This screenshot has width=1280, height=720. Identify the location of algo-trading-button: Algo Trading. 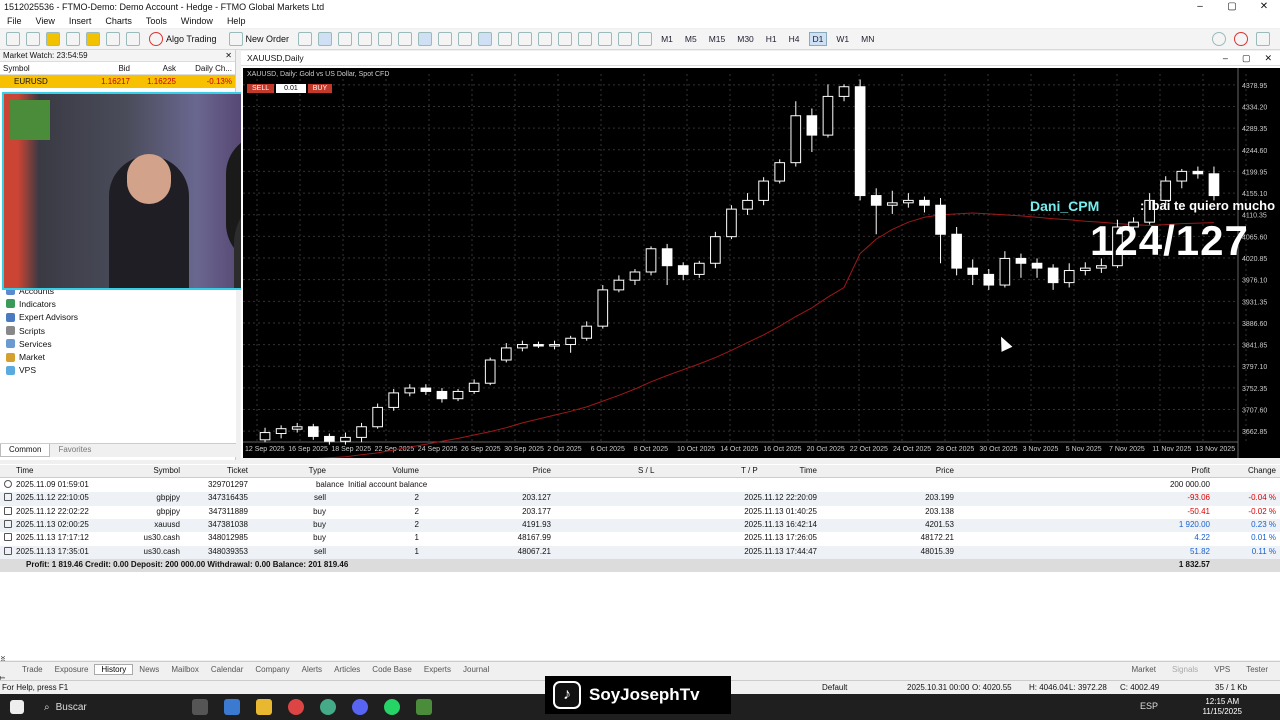
(183, 39).